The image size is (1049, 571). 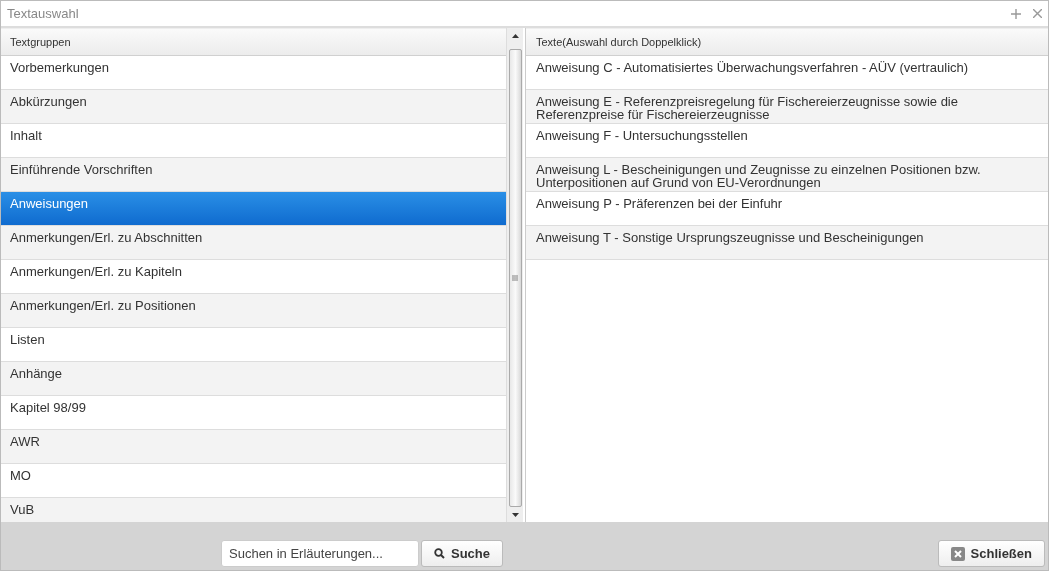 What do you see at coordinates (787, 243) in the screenshot?
I see `list-item: Anweisung T - Sonstige Ursprungszeugnisse und Bescheinigungen` at bounding box center [787, 243].